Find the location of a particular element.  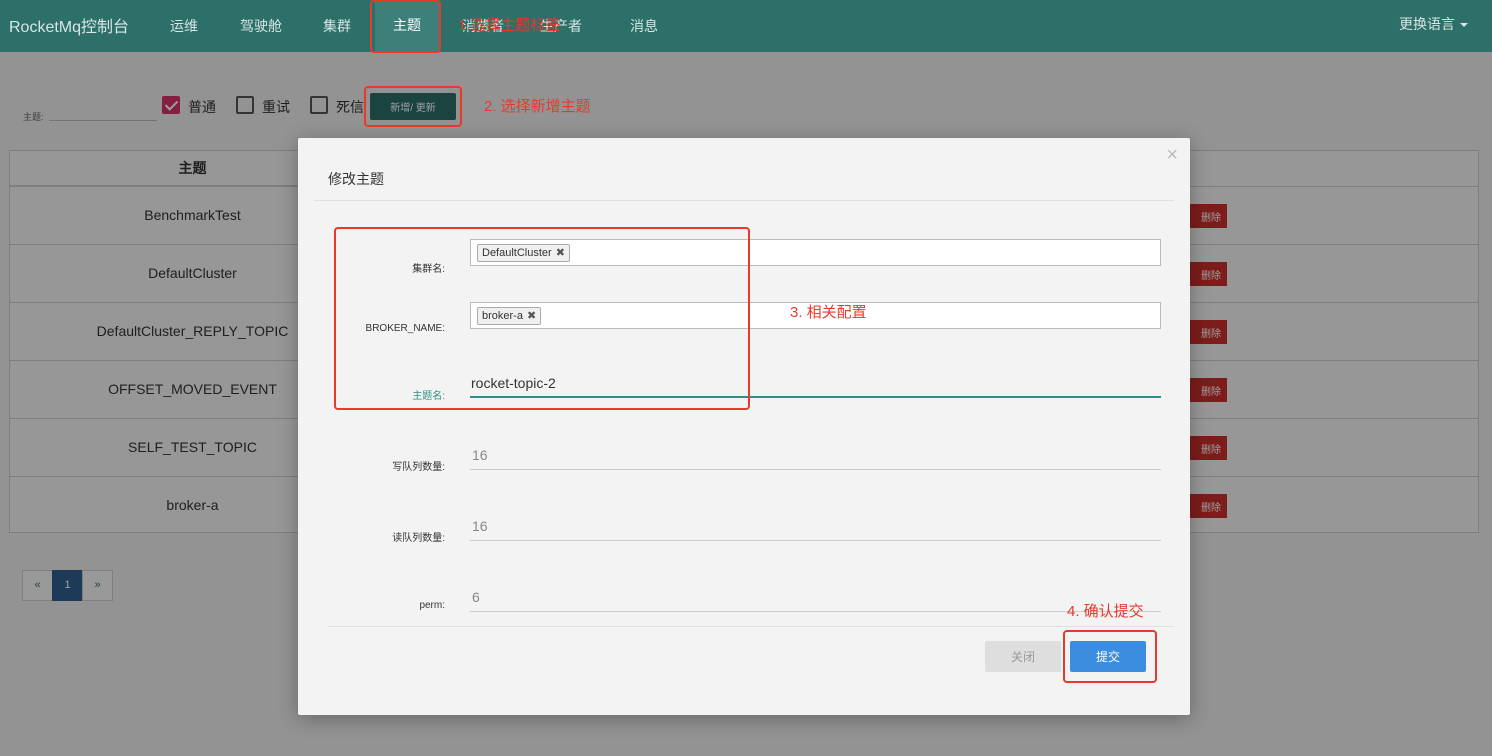

language-label: 更换语言 is located at coordinates (1427, 24).